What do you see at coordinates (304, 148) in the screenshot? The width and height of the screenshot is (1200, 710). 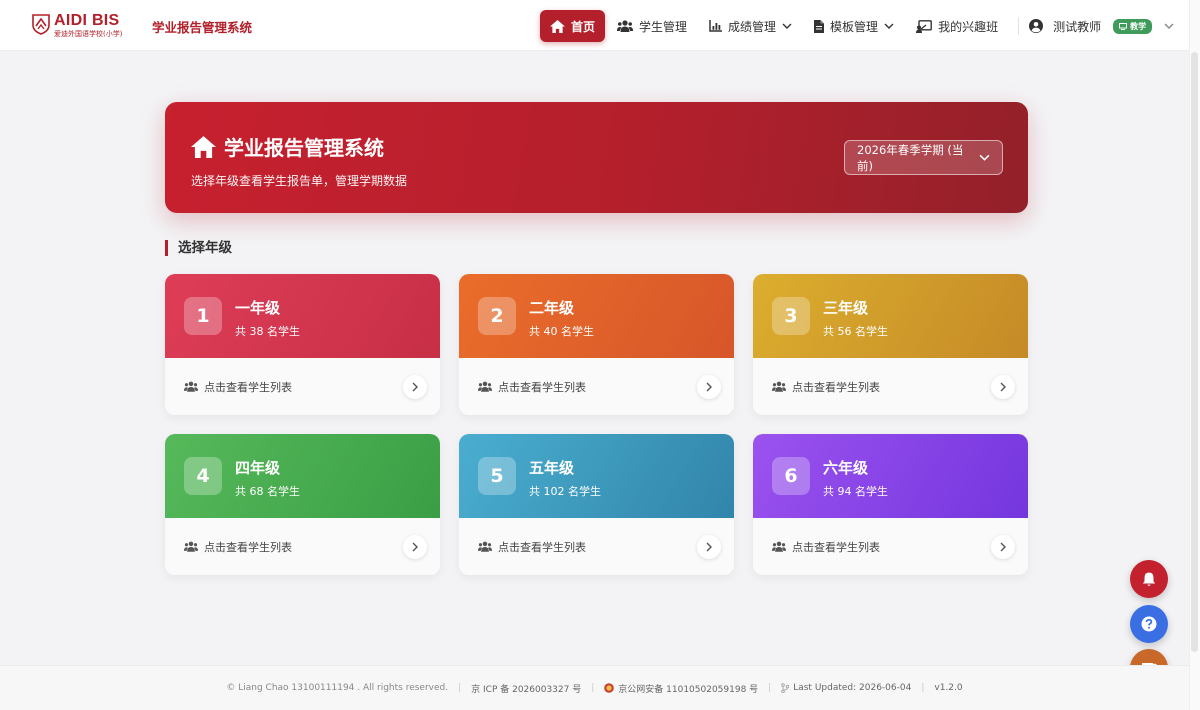 I see `hero-title: 学业报告管理系统` at bounding box center [304, 148].